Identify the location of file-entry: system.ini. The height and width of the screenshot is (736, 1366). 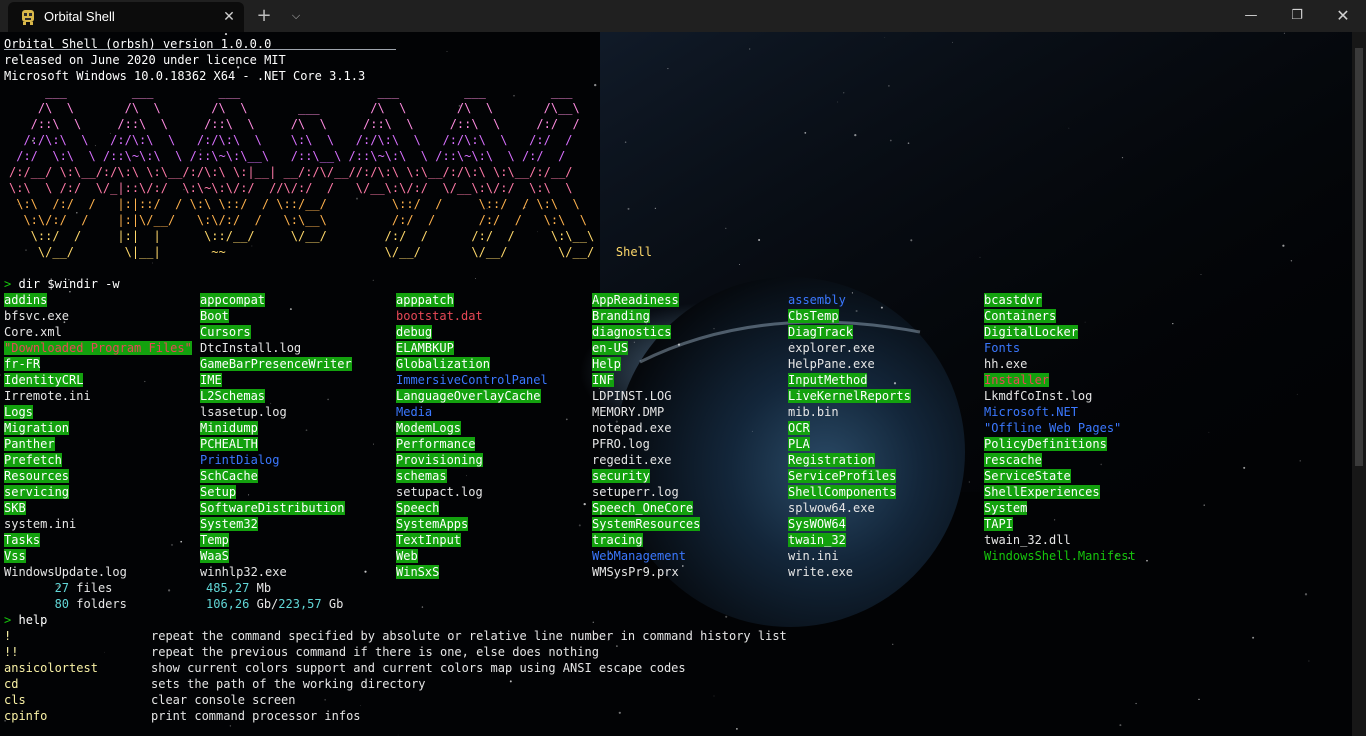
(40, 524).